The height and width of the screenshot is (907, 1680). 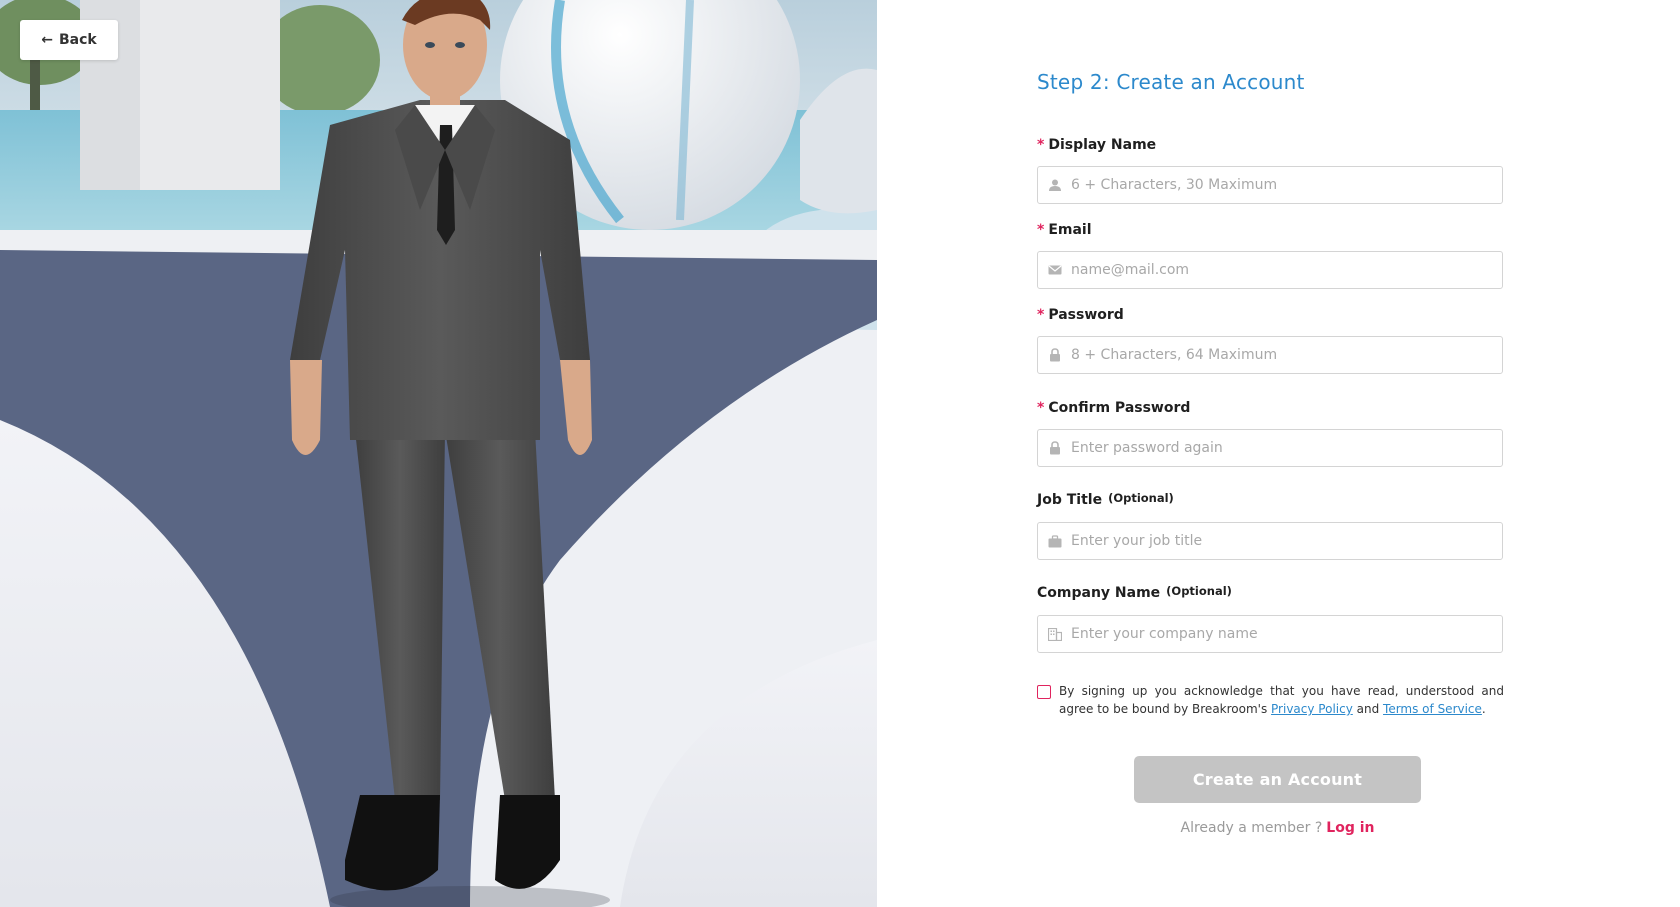 I want to click on email-input, so click(x=1286, y=270).